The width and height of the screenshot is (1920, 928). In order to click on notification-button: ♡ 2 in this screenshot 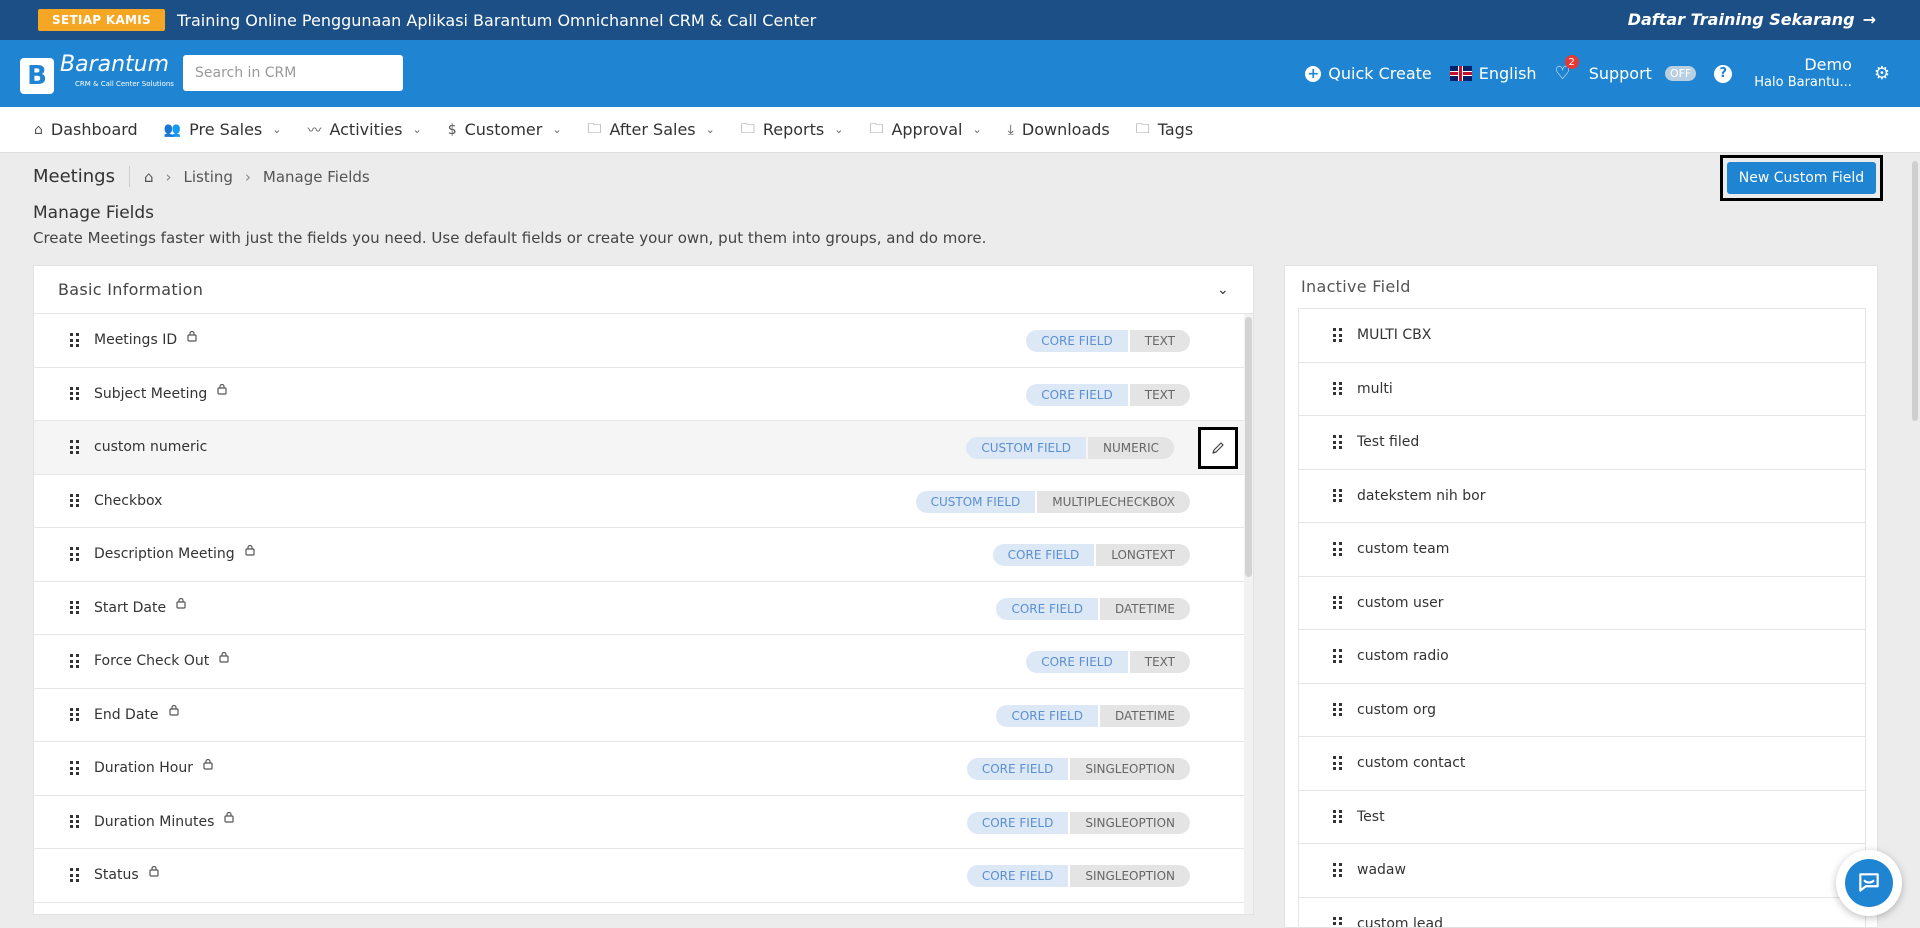, I will do `click(1567, 69)`.